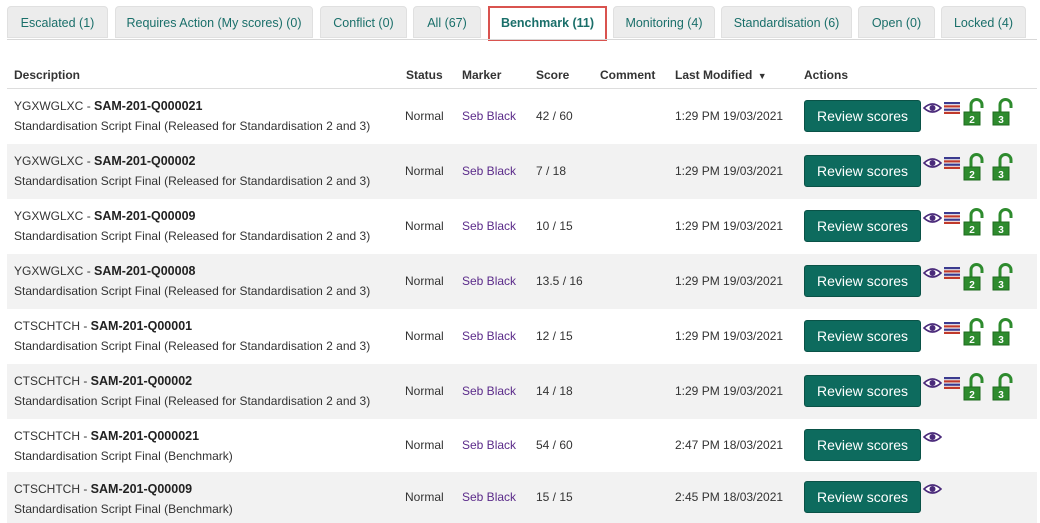 The image size is (1040, 523). Describe the element at coordinates (786, 22) in the screenshot. I see `tab-standardisation: Standardisation (6)` at that location.